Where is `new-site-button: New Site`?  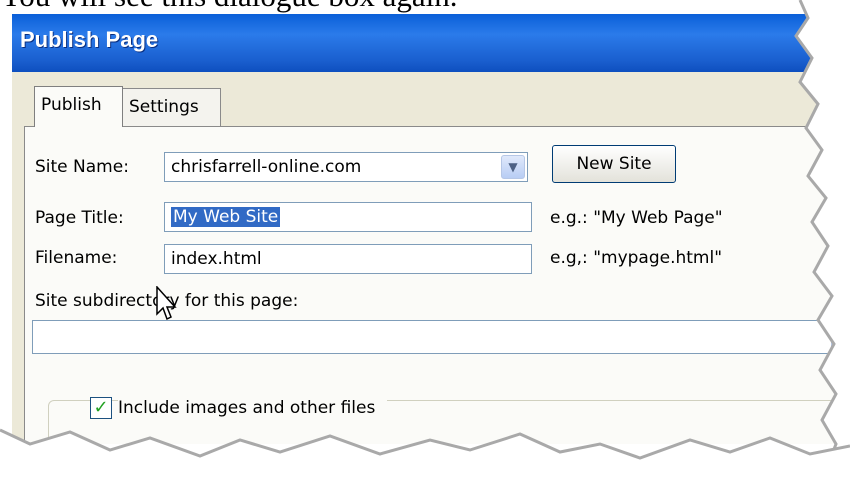 new-site-button: New Site is located at coordinates (614, 164).